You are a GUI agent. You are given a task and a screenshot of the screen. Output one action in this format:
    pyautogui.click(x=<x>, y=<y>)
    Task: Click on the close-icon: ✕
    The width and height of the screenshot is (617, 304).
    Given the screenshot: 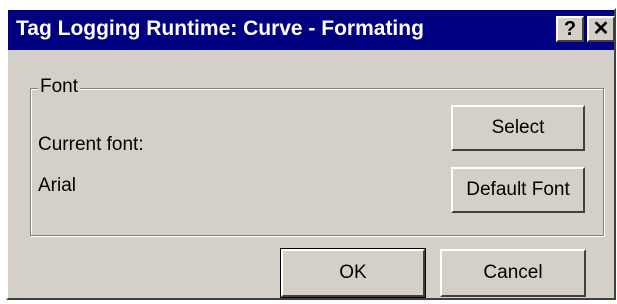 What is the action you would take?
    pyautogui.click(x=601, y=29)
    